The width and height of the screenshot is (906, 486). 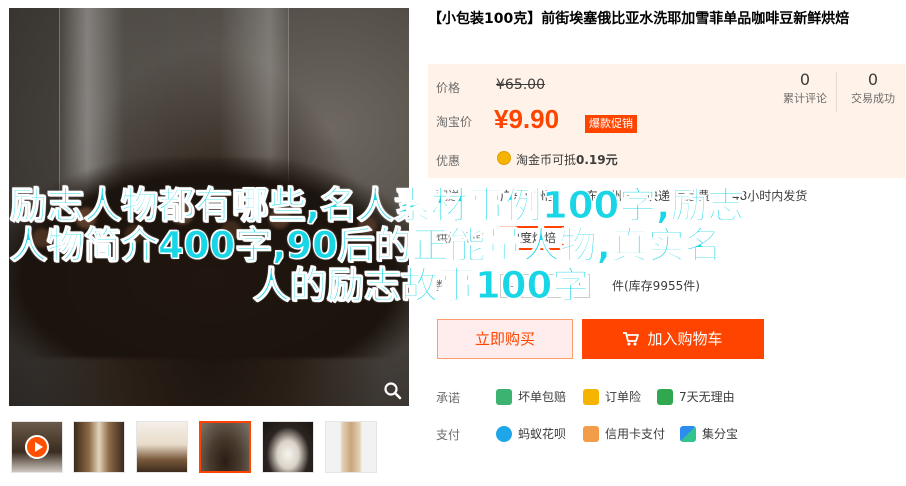 I want to click on coin-discount-text: 淘金币可抵0.19元, so click(x=567, y=159).